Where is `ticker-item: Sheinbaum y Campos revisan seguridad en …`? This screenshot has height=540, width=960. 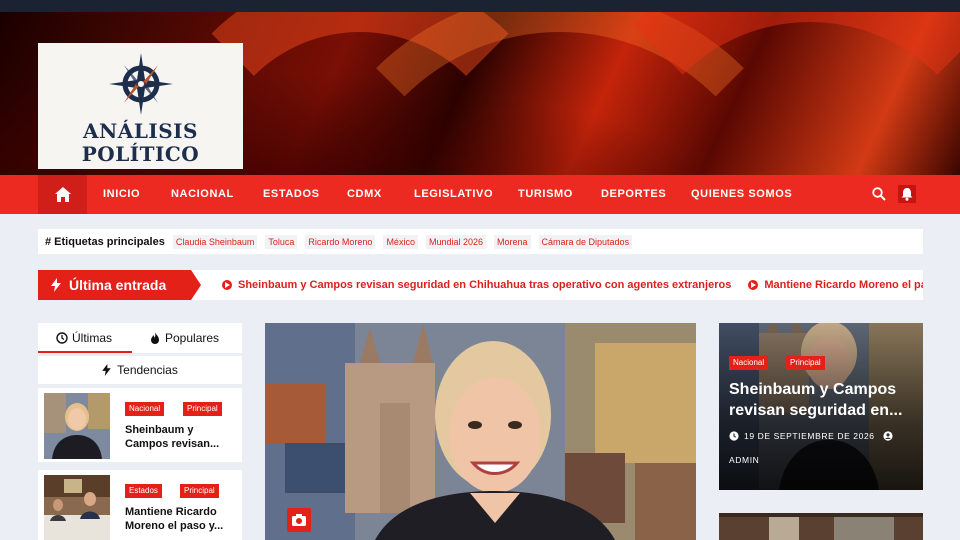 ticker-item: Sheinbaum y Campos revisan seguridad en … is located at coordinates (476, 285).